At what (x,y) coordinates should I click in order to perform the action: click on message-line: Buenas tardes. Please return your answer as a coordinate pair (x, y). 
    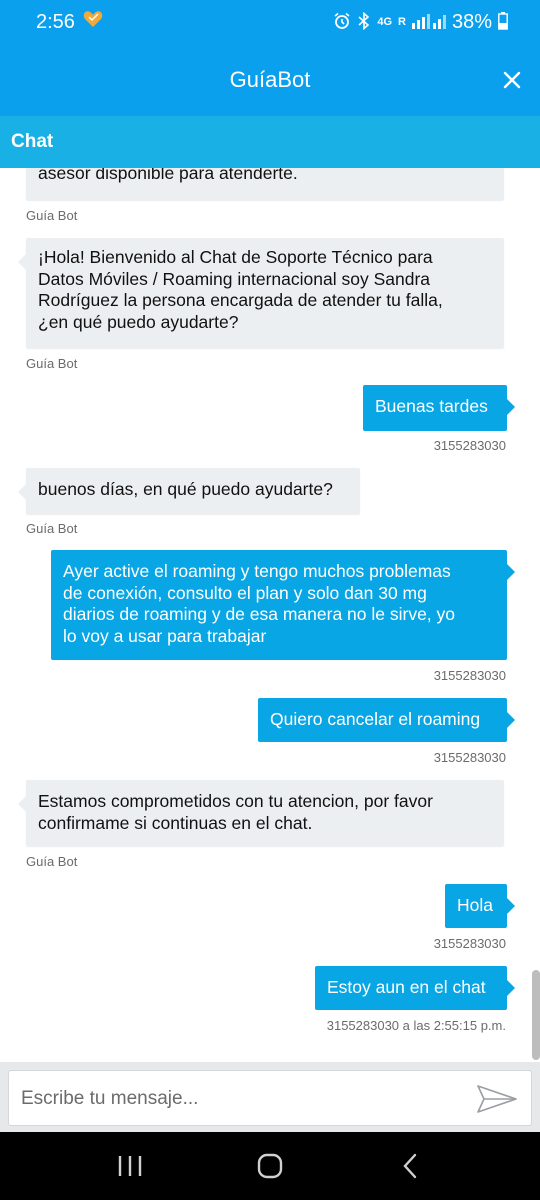
    Looking at the image, I should click on (431, 406).